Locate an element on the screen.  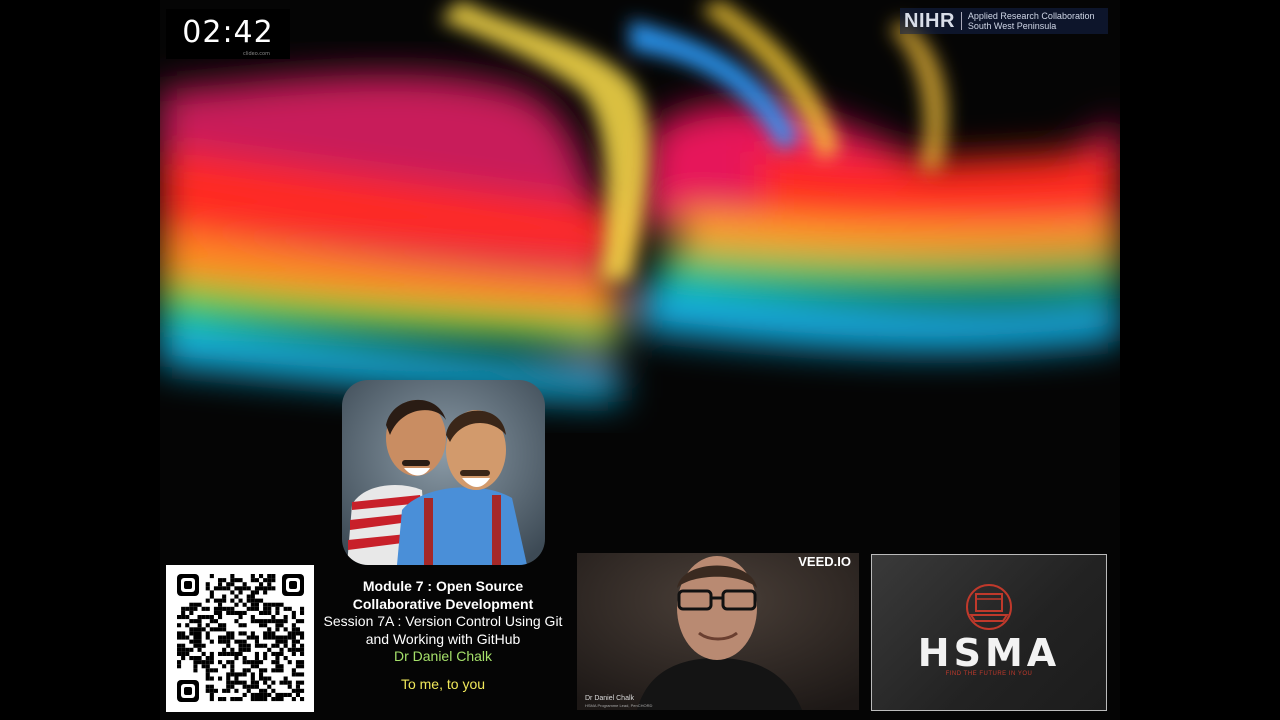
qr-code is located at coordinates (240, 638).